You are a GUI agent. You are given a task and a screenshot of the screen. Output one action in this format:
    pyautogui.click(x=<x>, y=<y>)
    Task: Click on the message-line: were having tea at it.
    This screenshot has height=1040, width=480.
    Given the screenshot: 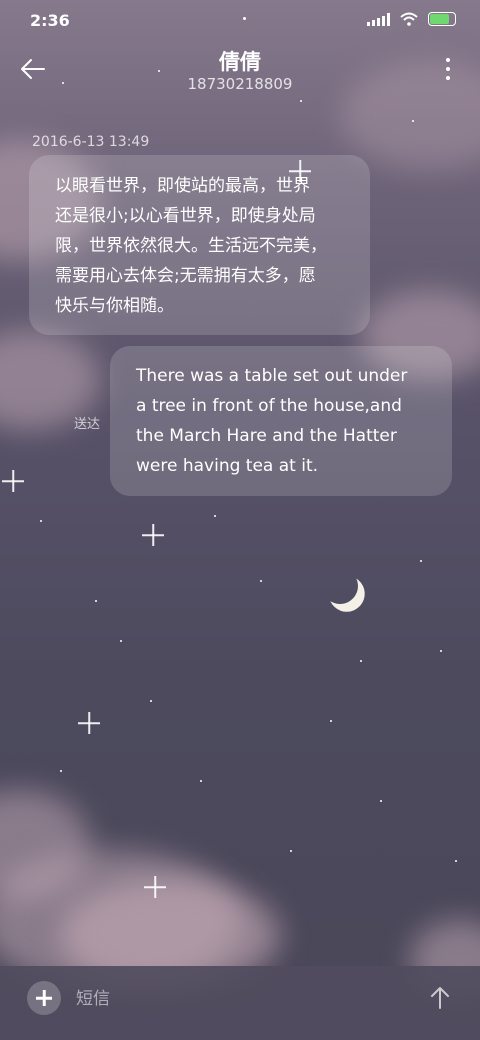 What is the action you would take?
    pyautogui.click(x=227, y=466)
    